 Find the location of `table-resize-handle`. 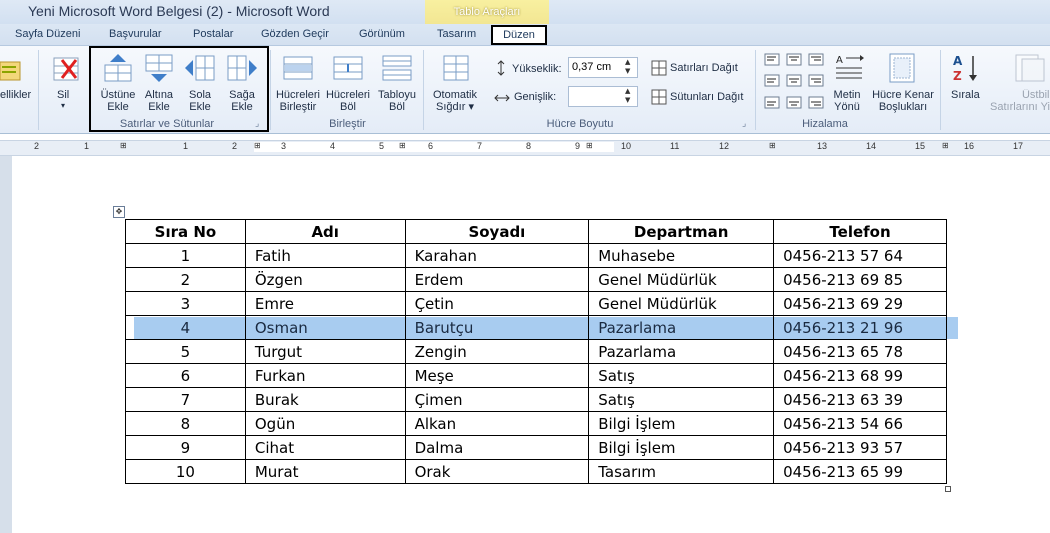

table-resize-handle is located at coordinates (948, 489).